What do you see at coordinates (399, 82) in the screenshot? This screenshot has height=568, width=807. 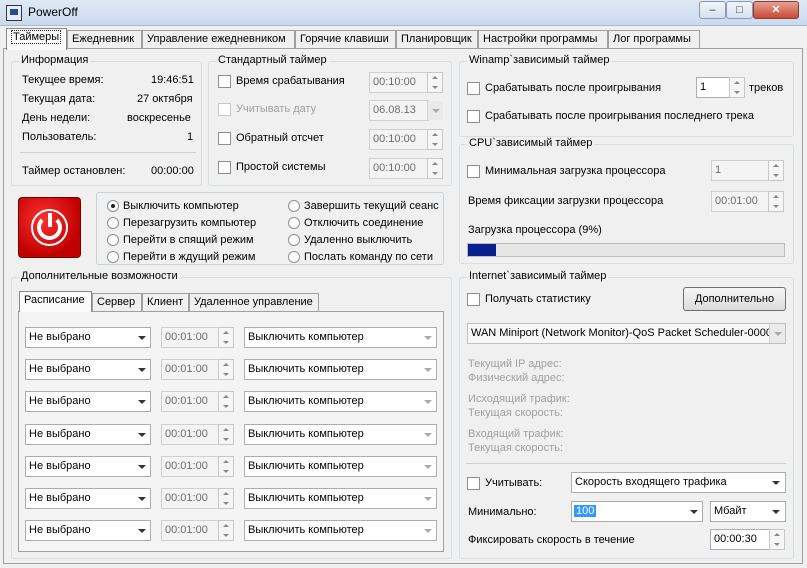 I see `alarm-time-field: 00:10:00` at bounding box center [399, 82].